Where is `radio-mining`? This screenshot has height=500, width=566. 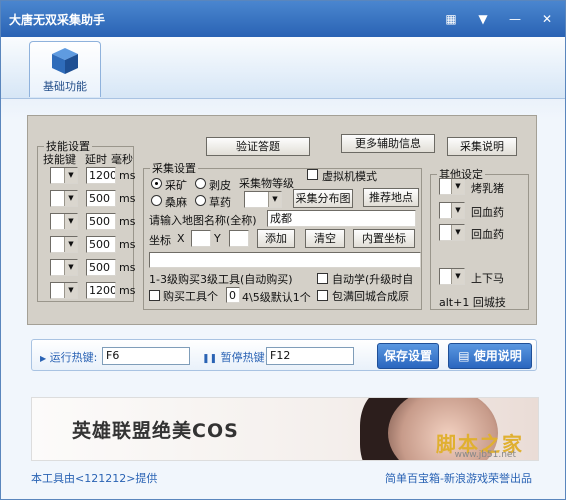 radio-mining is located at coordinates (156, 183).